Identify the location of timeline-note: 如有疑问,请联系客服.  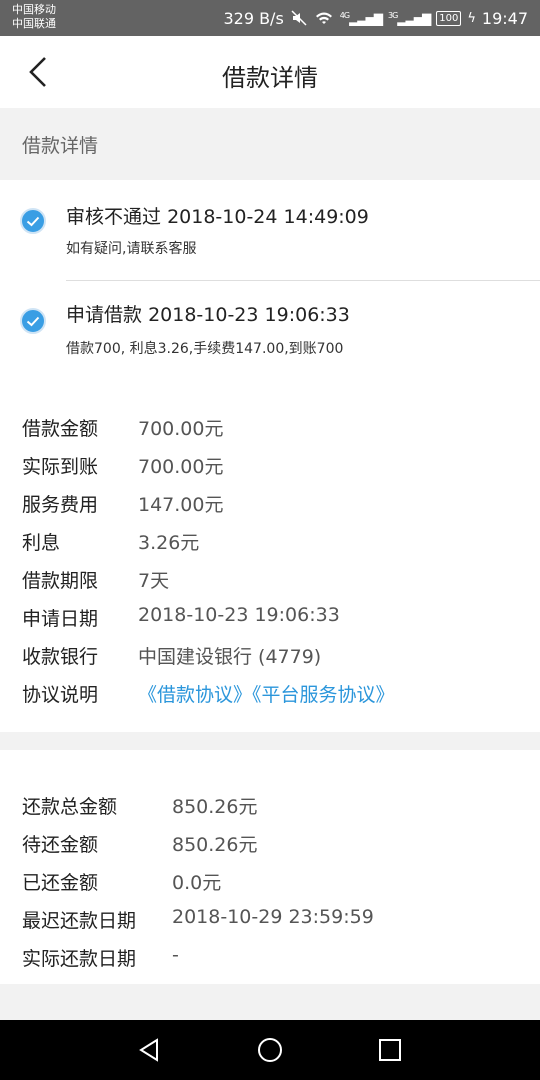
(131, 249).